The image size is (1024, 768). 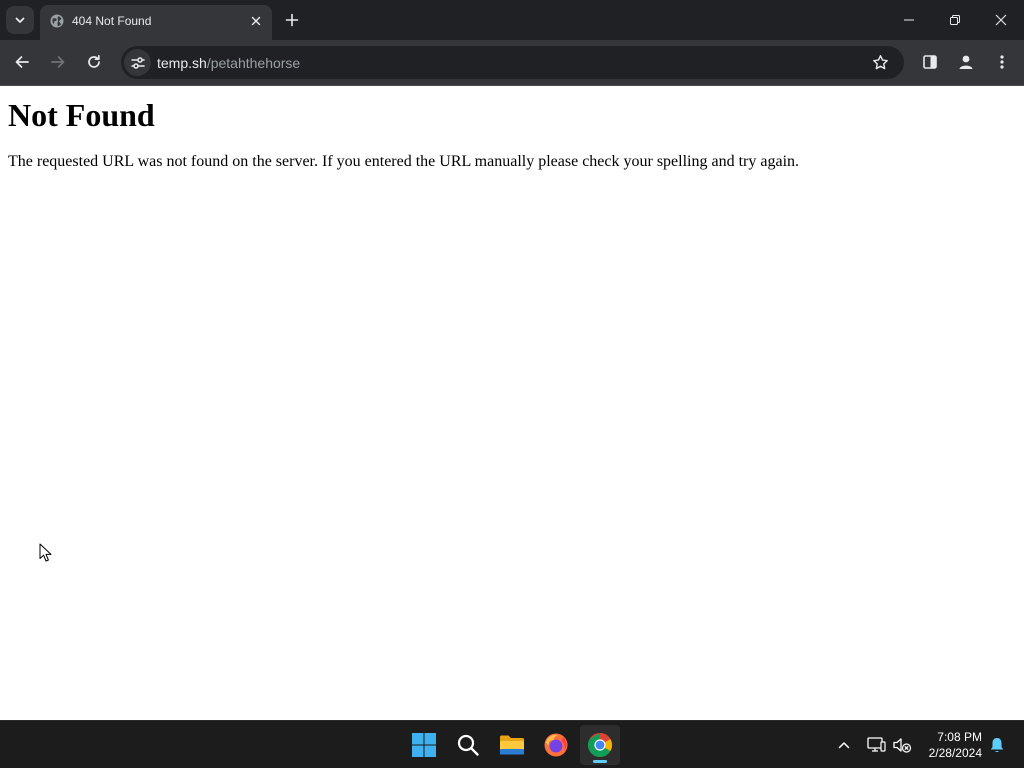 I want to click on search-icon, so click(x=468, y=745).